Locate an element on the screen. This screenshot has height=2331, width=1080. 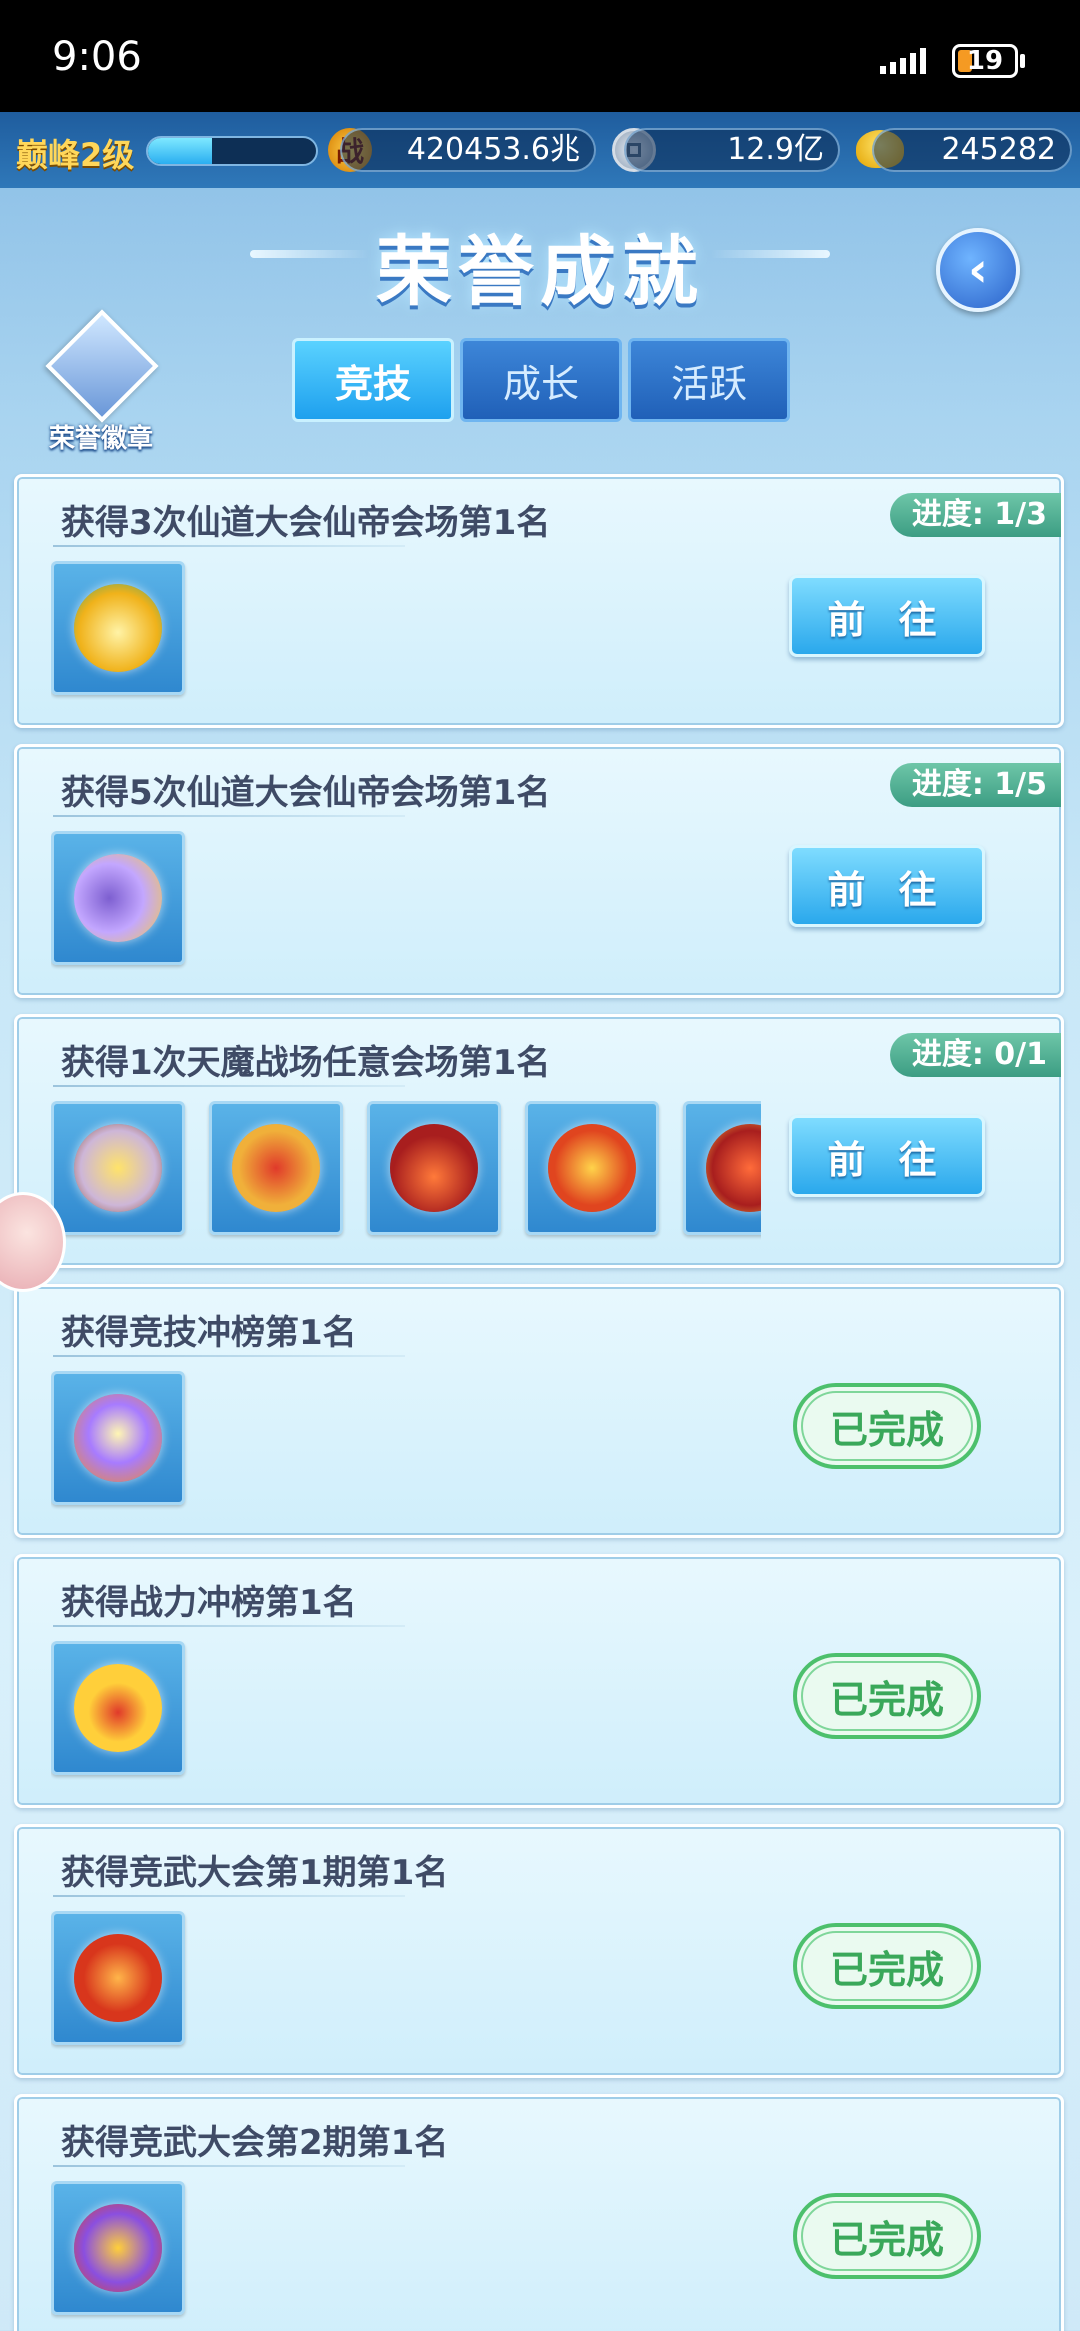
back-arrow-icon: ‹ is located at coordinates (978, 270).